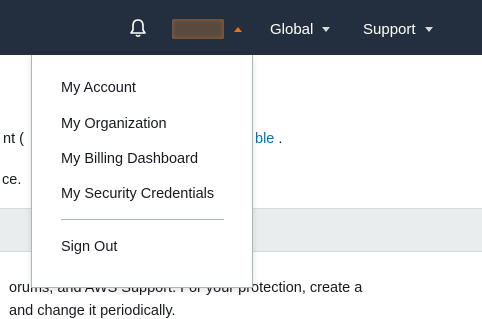 This screenshot has width=482, height=319. Describe the element at coordinates (278, 139) in the screenshot. I see `body-text-punct: .` at that location.